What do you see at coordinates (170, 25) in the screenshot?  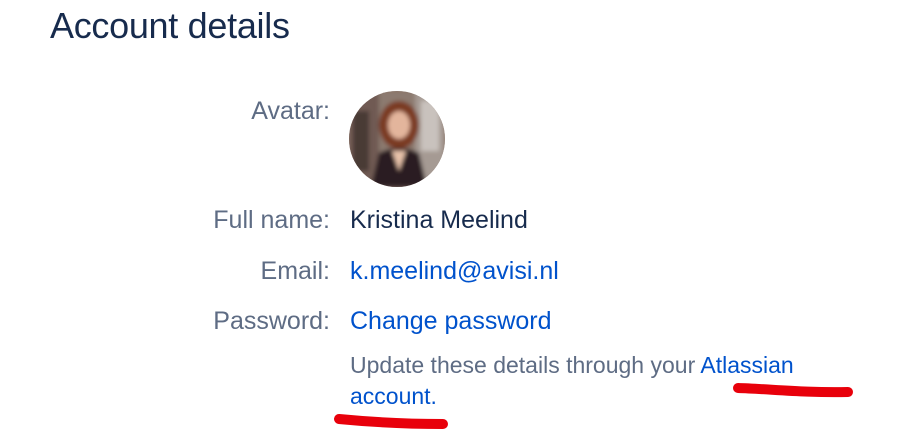 I see `page-title: Account details` at bounding box center [170, 25].